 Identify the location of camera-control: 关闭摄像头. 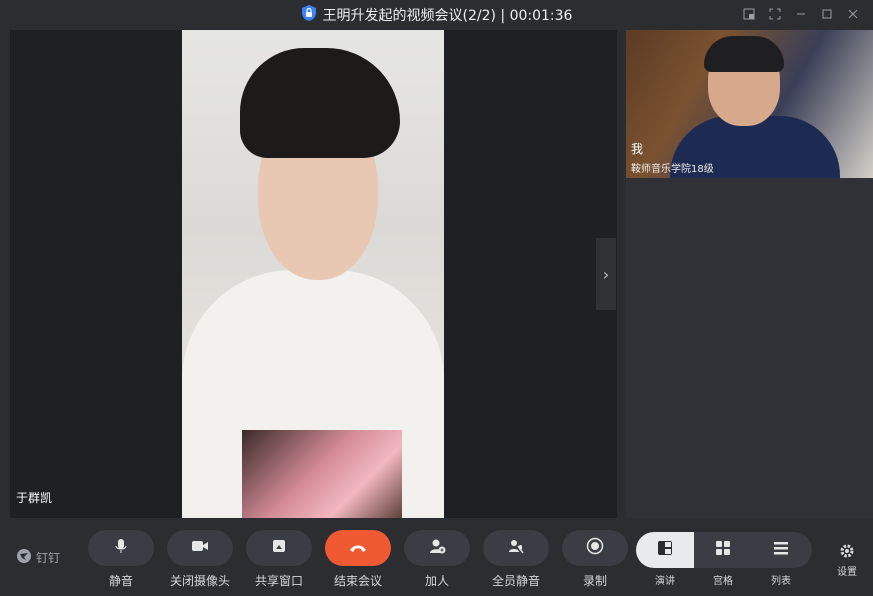
(200, 559).